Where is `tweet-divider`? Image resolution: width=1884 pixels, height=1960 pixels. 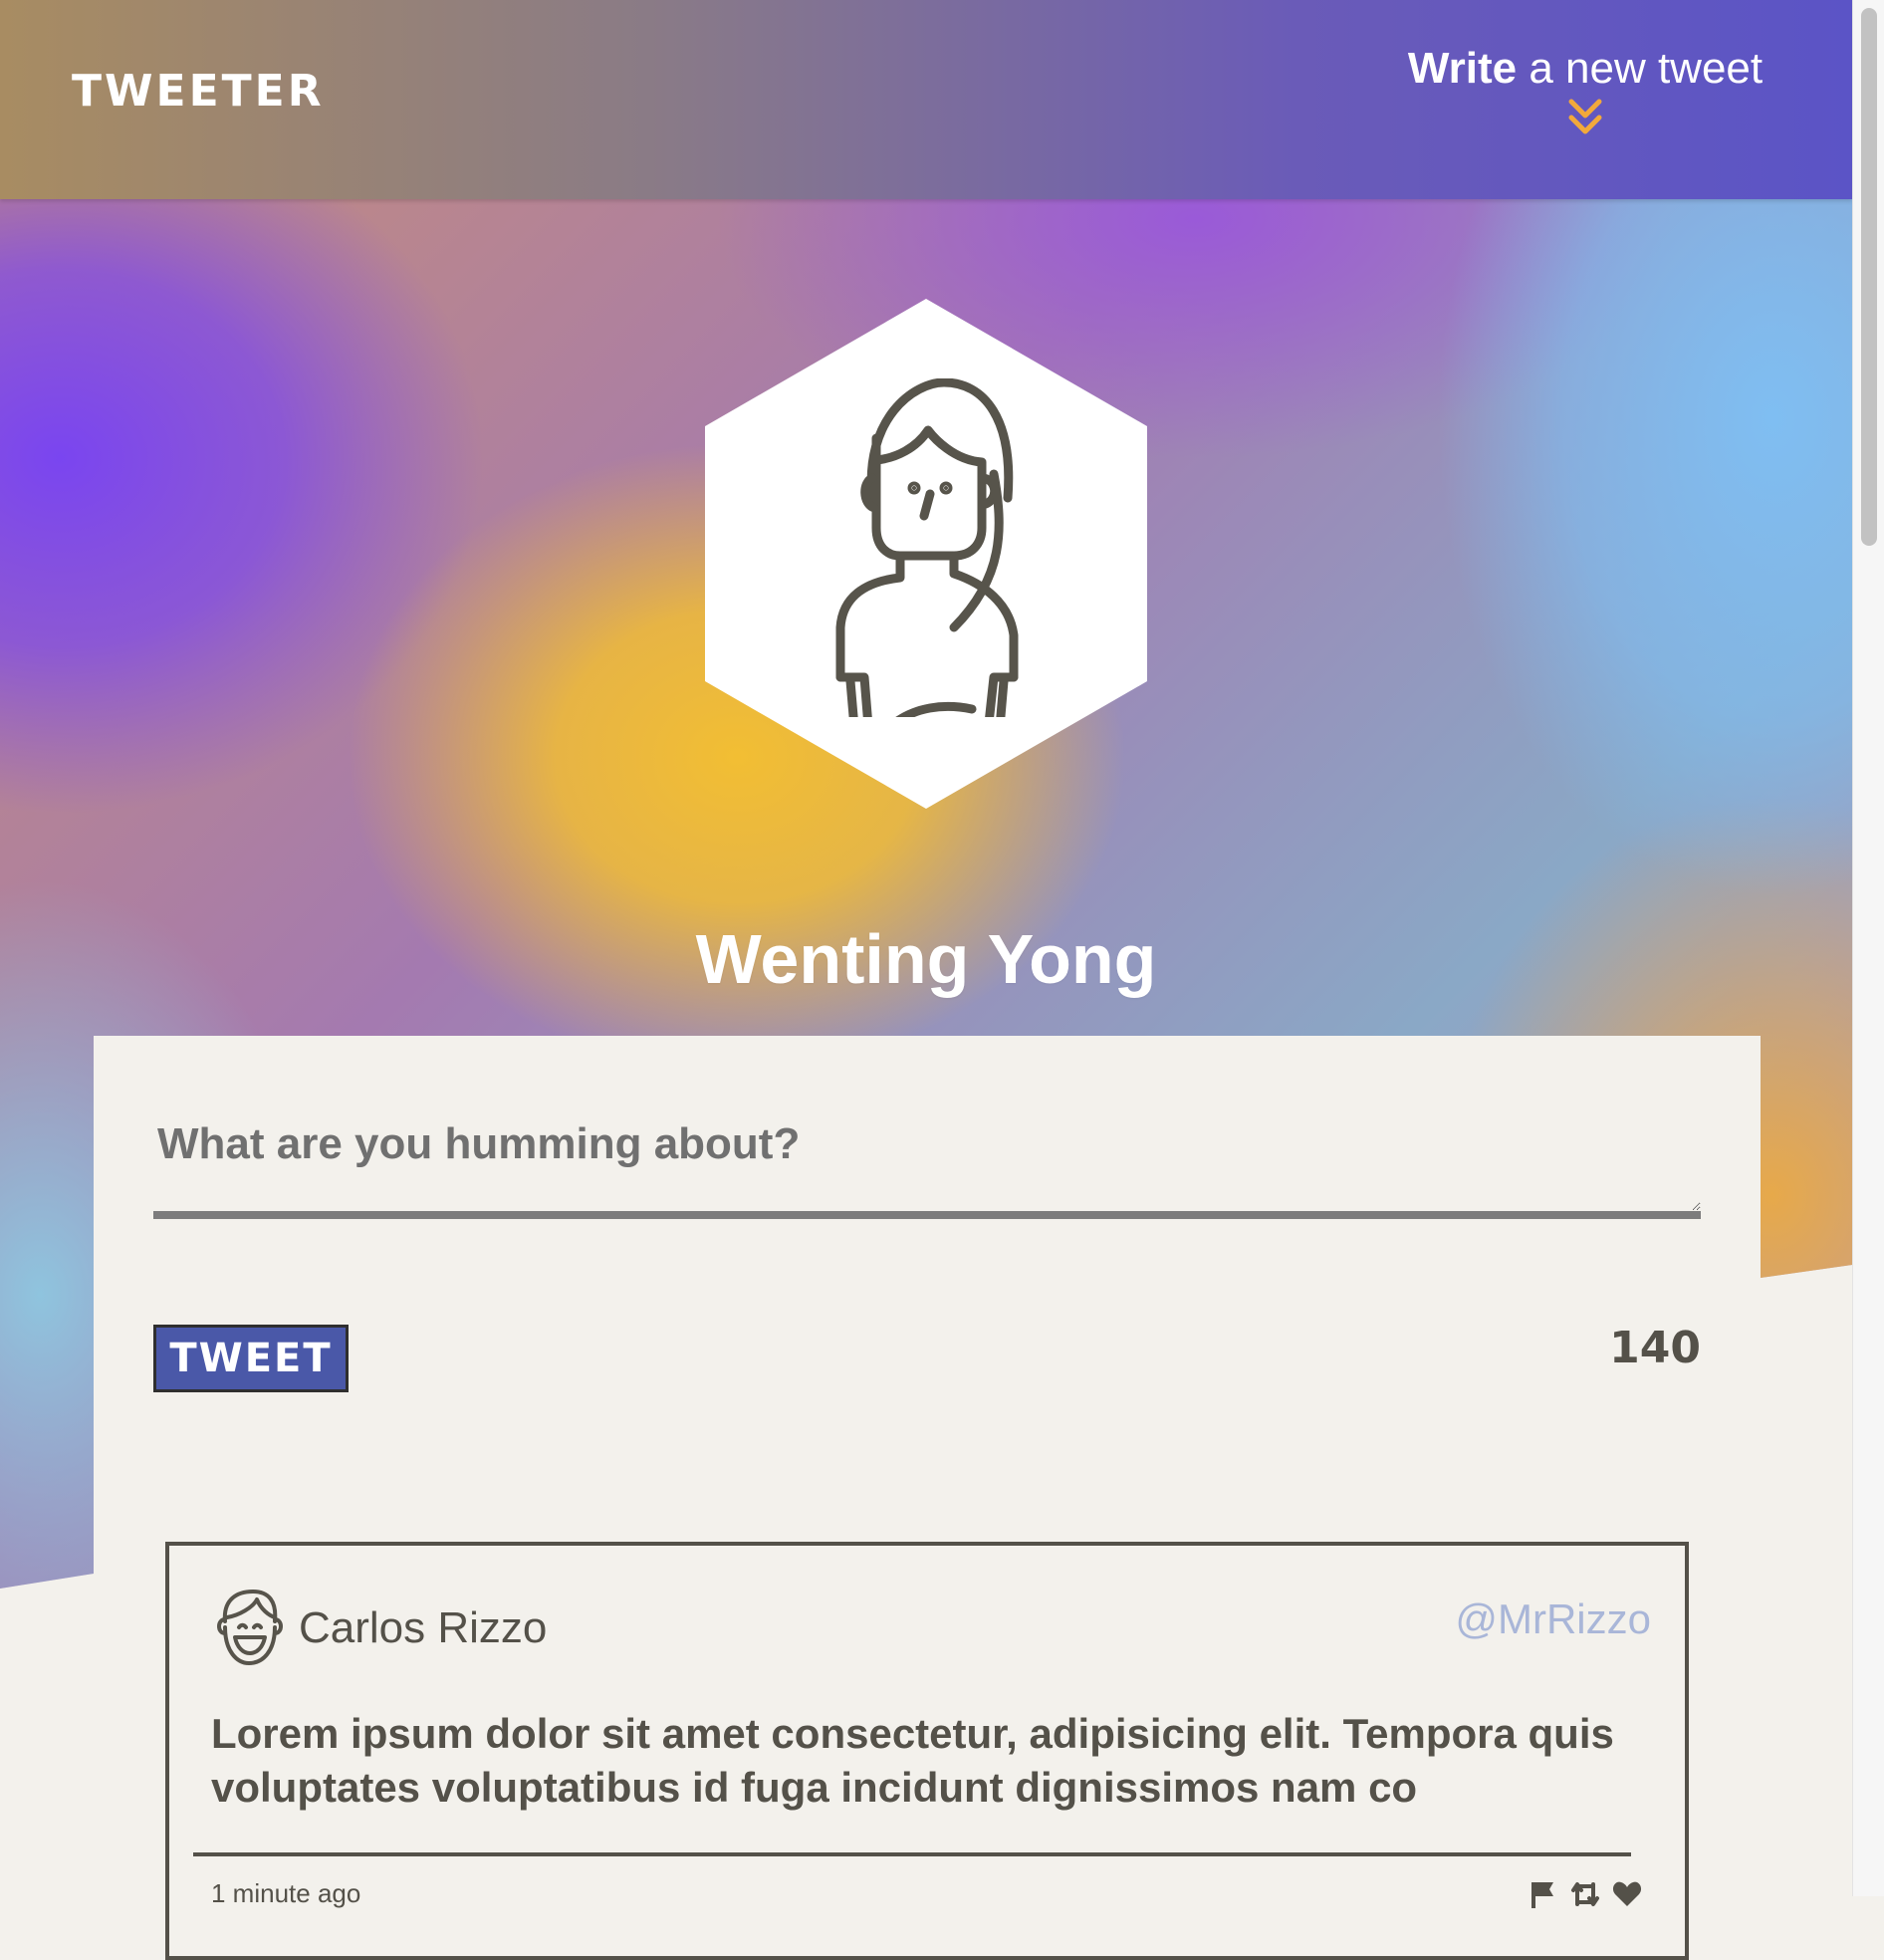
tweet-divider is located at coordinates (912, 1854).